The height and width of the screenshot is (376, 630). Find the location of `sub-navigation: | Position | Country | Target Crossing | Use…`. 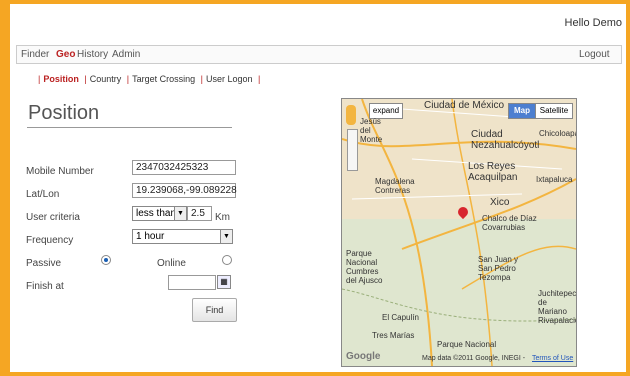

sub-navigation: | Position | Country | Target Crossing | Use… is located at coordinates (149, 79).